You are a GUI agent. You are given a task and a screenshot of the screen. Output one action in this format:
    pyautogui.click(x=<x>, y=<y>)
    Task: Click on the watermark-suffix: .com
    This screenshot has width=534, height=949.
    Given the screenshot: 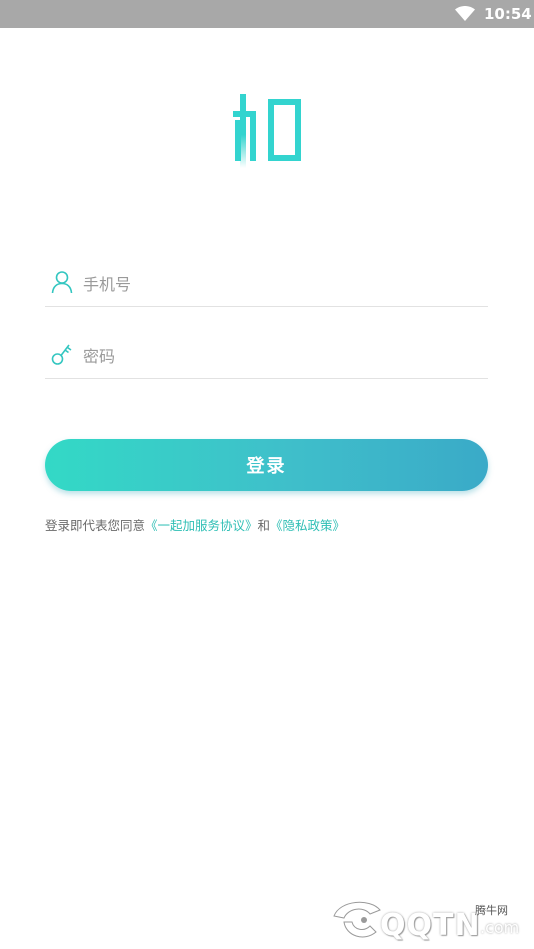 What is the action you would take?
    pyautogui.click(x=500, y=927)
    